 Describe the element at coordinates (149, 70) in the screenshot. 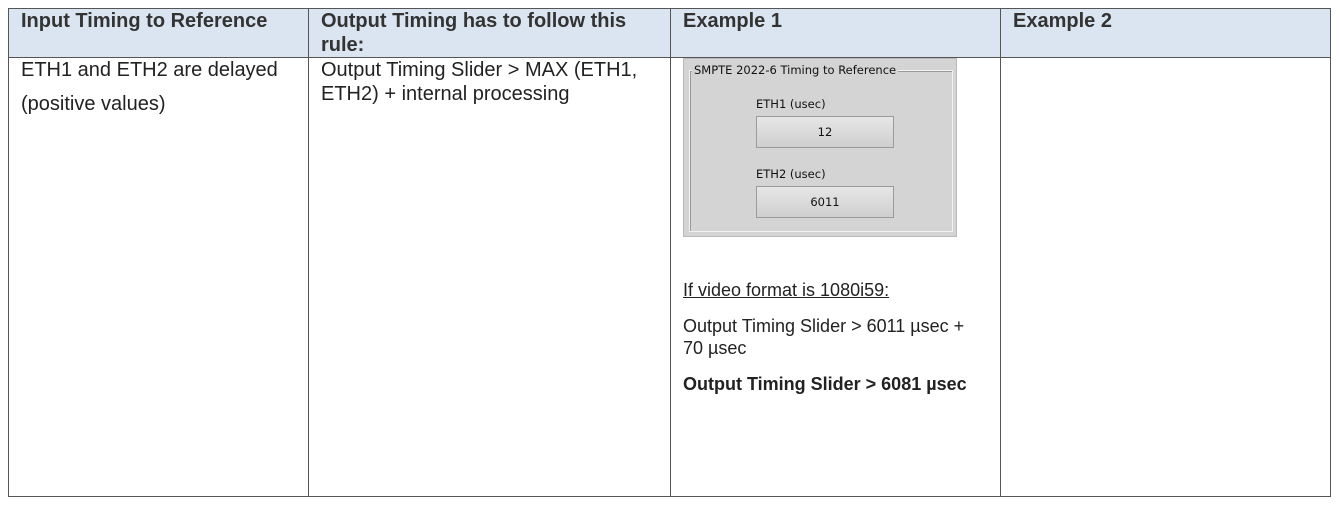

I see `input-timing-text: ETH1 and ETH2 are delayed` at that location.